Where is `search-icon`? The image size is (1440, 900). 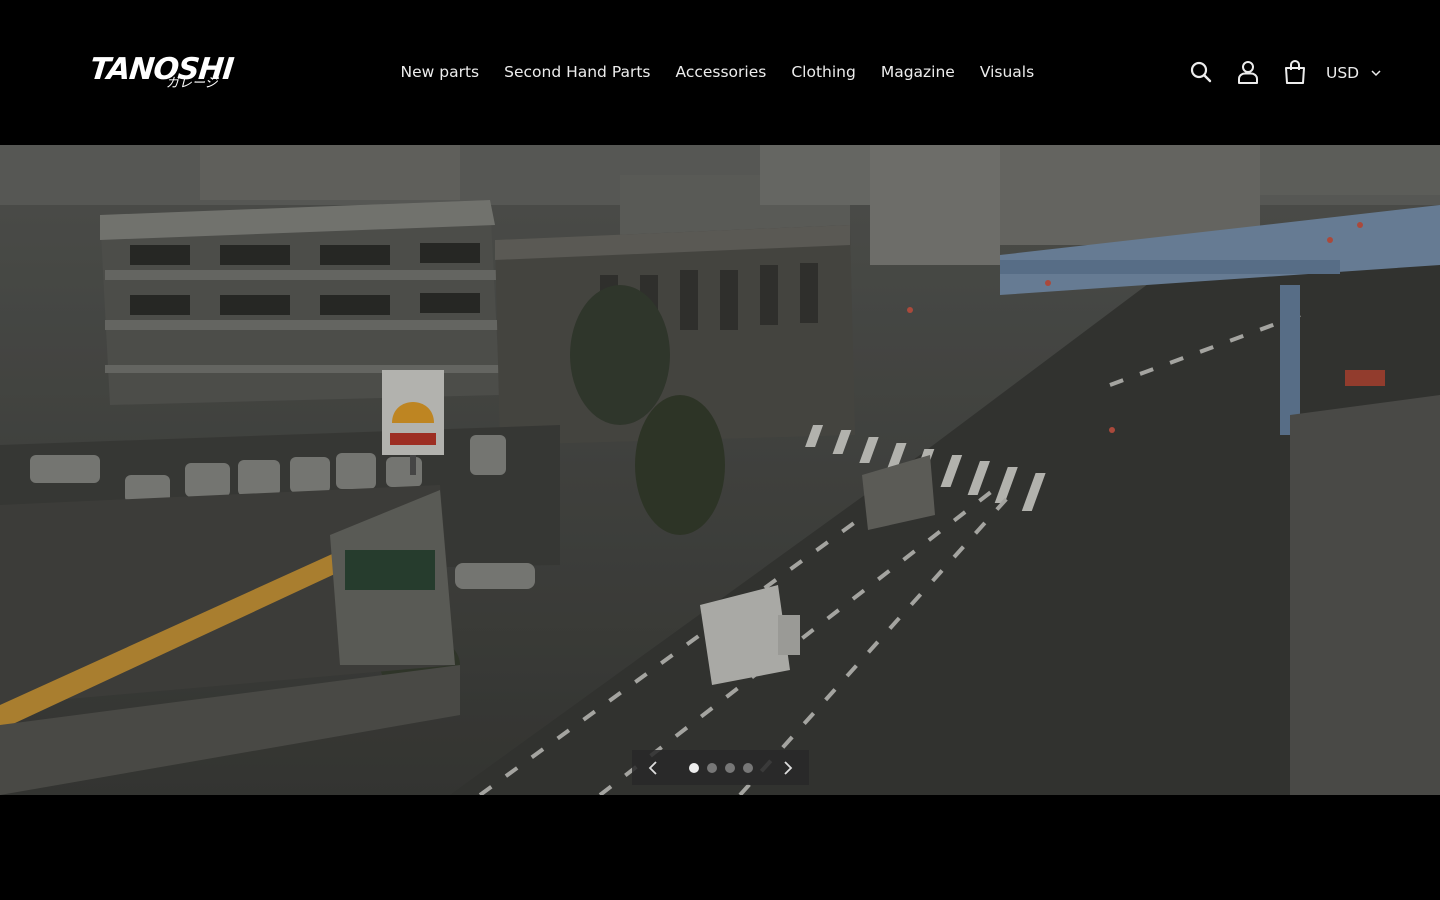 search-icon is located at coordinates (1201, 72).